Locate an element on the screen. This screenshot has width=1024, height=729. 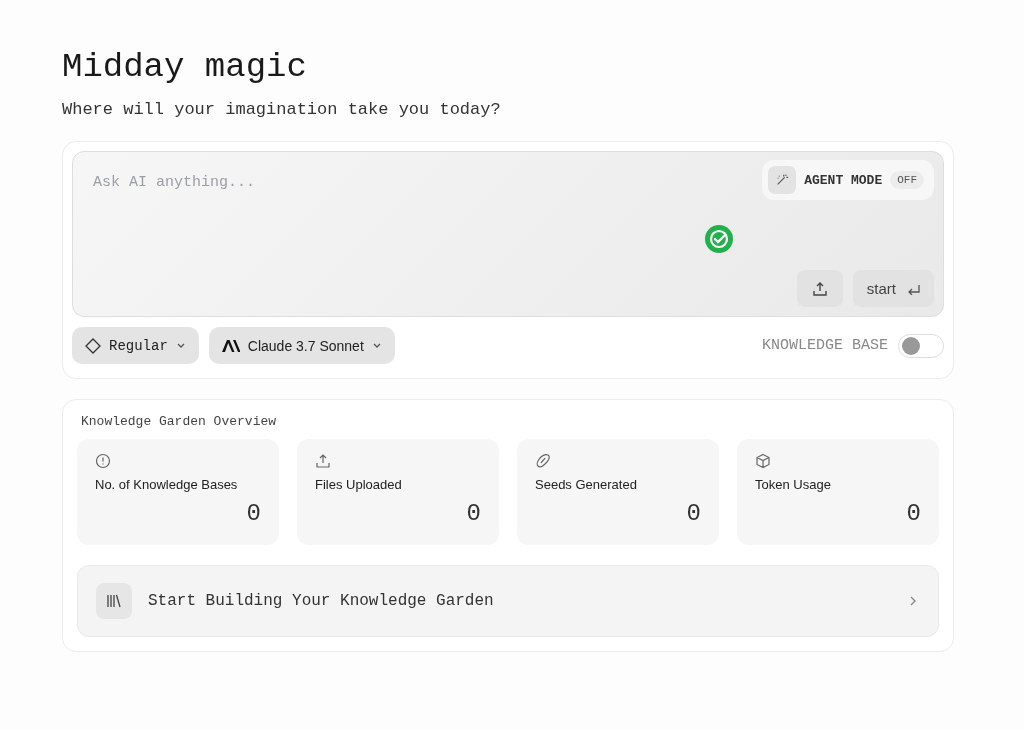
stat-label: No. of Knowledge Bases is located at coordinates (167, 484).